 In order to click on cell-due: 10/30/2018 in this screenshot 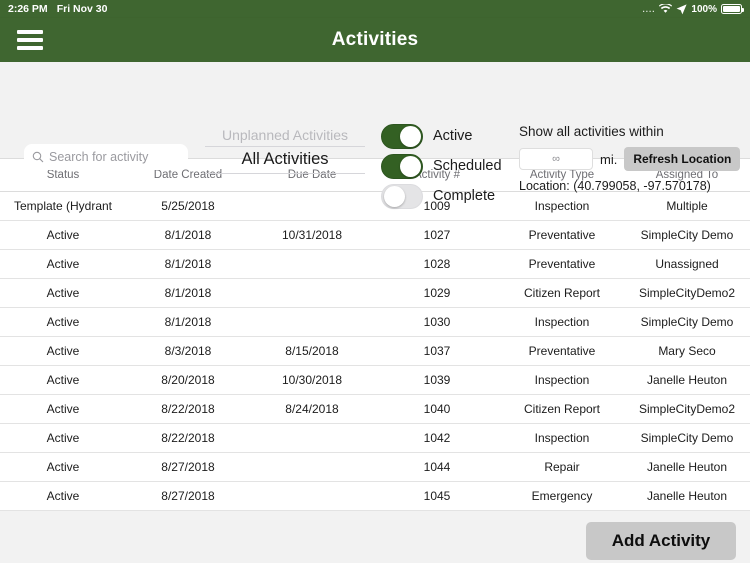, I will do `click(312, 380)`.